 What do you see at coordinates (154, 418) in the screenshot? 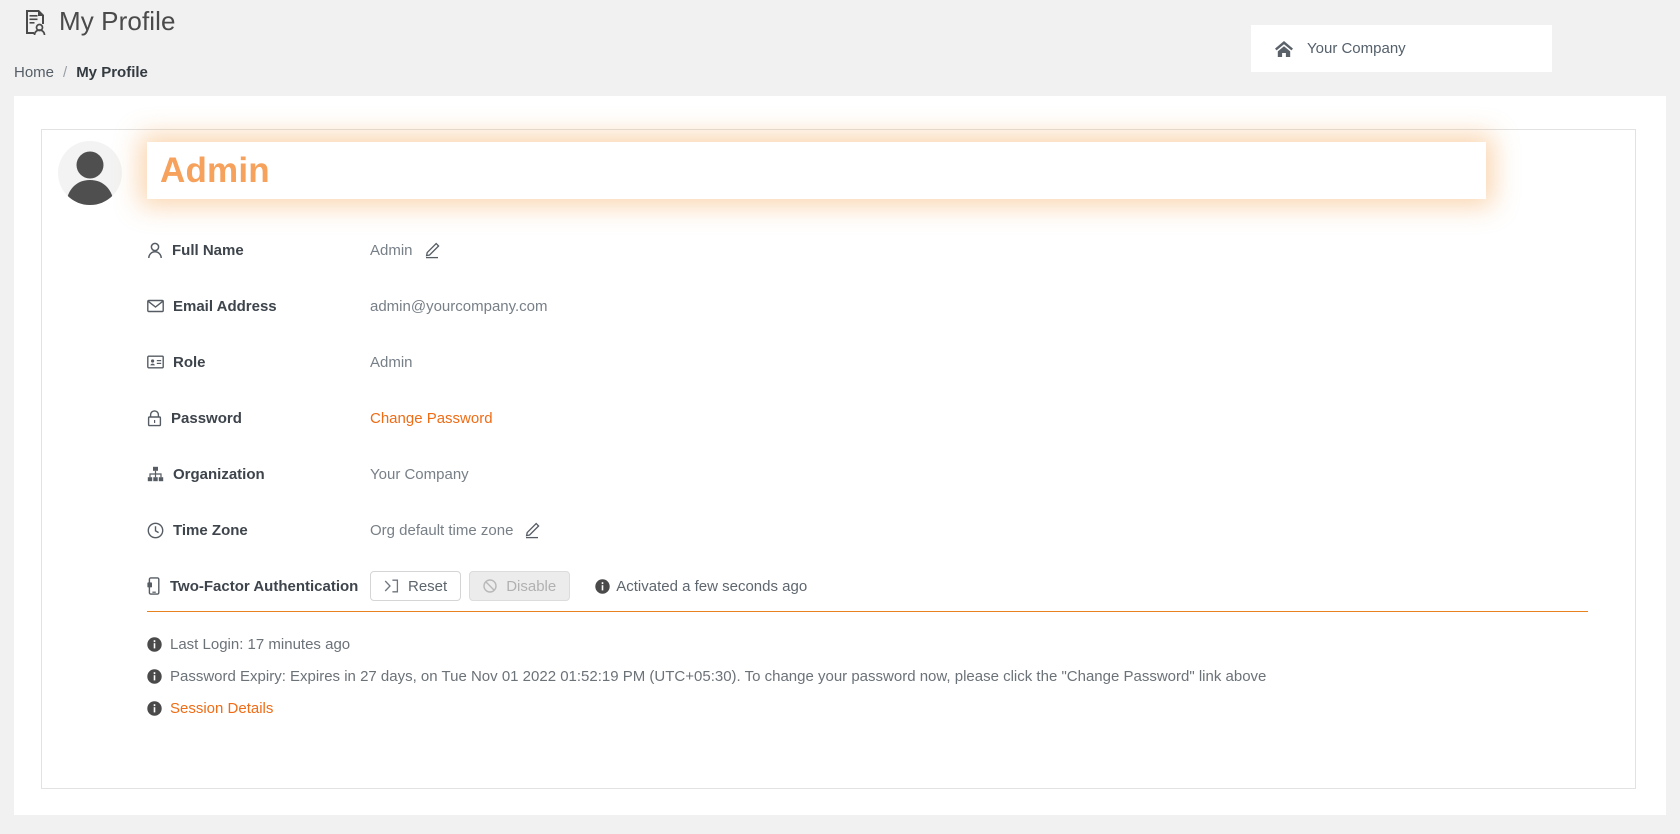
I see `lock-icon` at bounding box center [154, 418].